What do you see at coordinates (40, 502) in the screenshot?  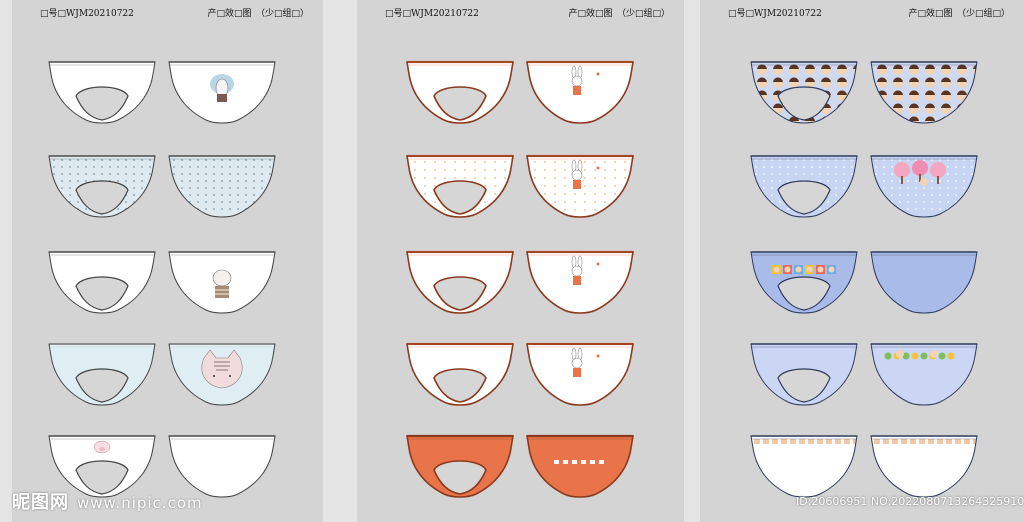 I see `watermark-brand: 昵图网` at bounding box center [40, 502].